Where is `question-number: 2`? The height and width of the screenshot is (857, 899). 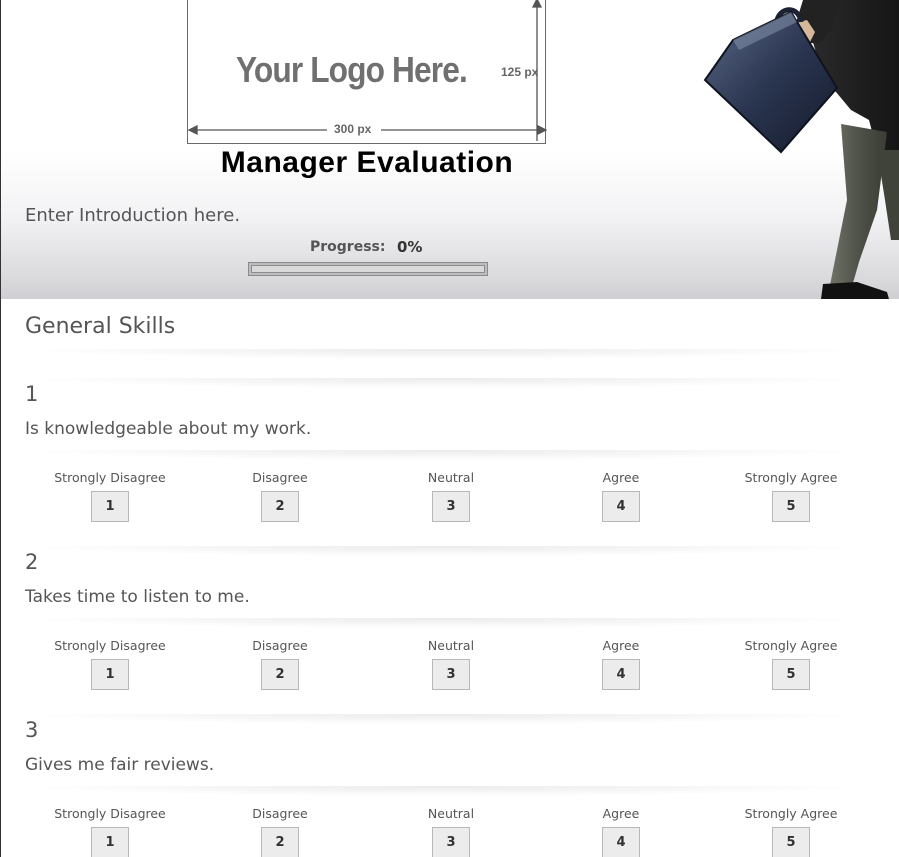
question-number: 2 is located at coordinates (32, 562).